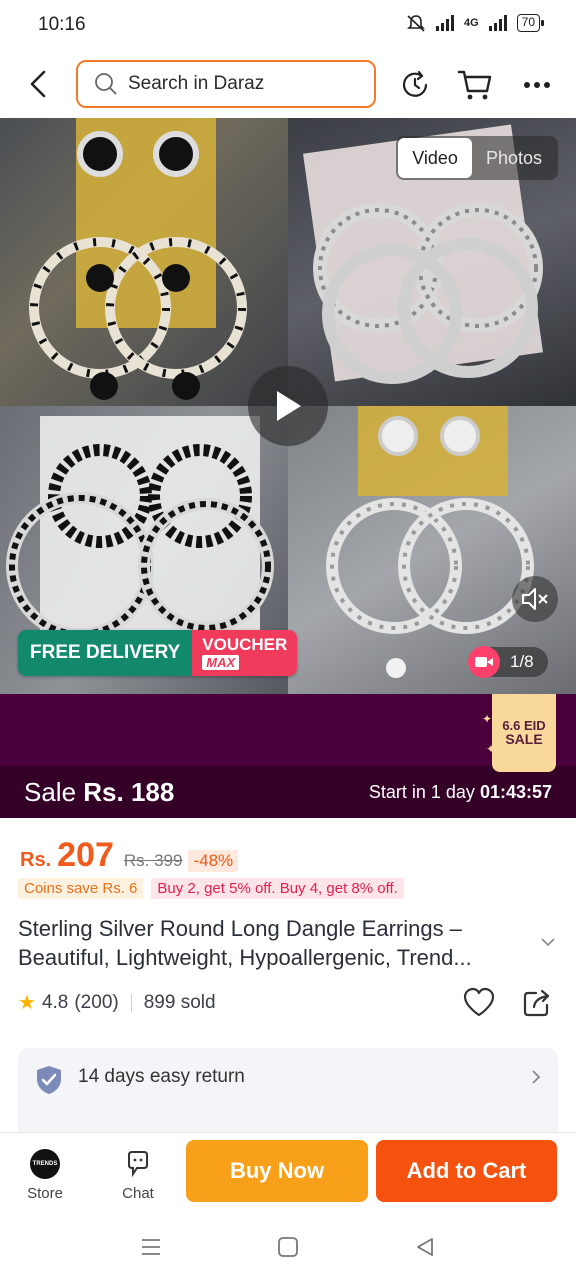 The width and height of the screenshot is (576, 1280). I want to click on cart-button, so click(475, 85).